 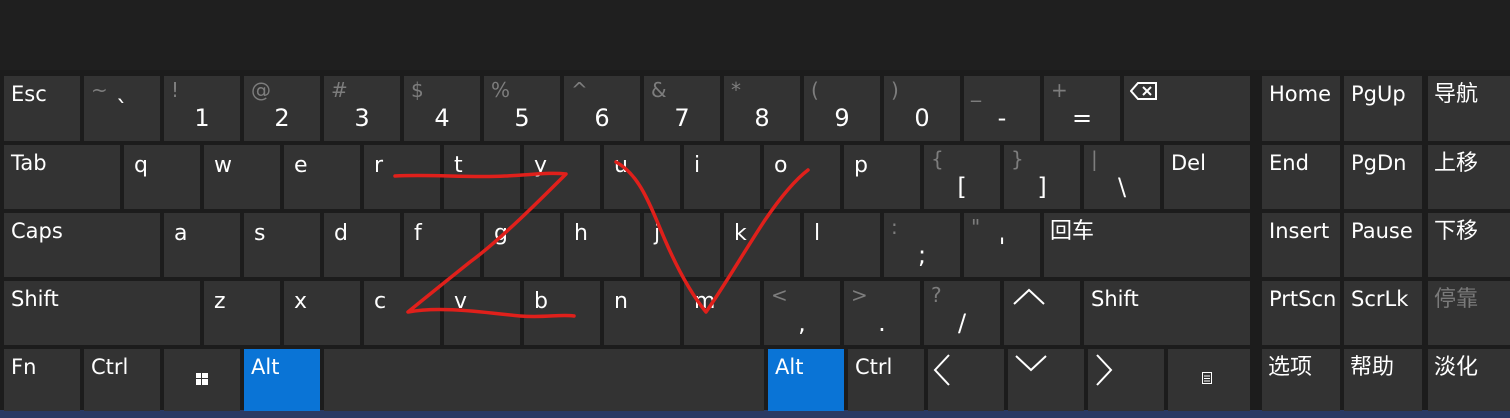 I want to click on key-shift-label: >, so click(x=859, y=295).